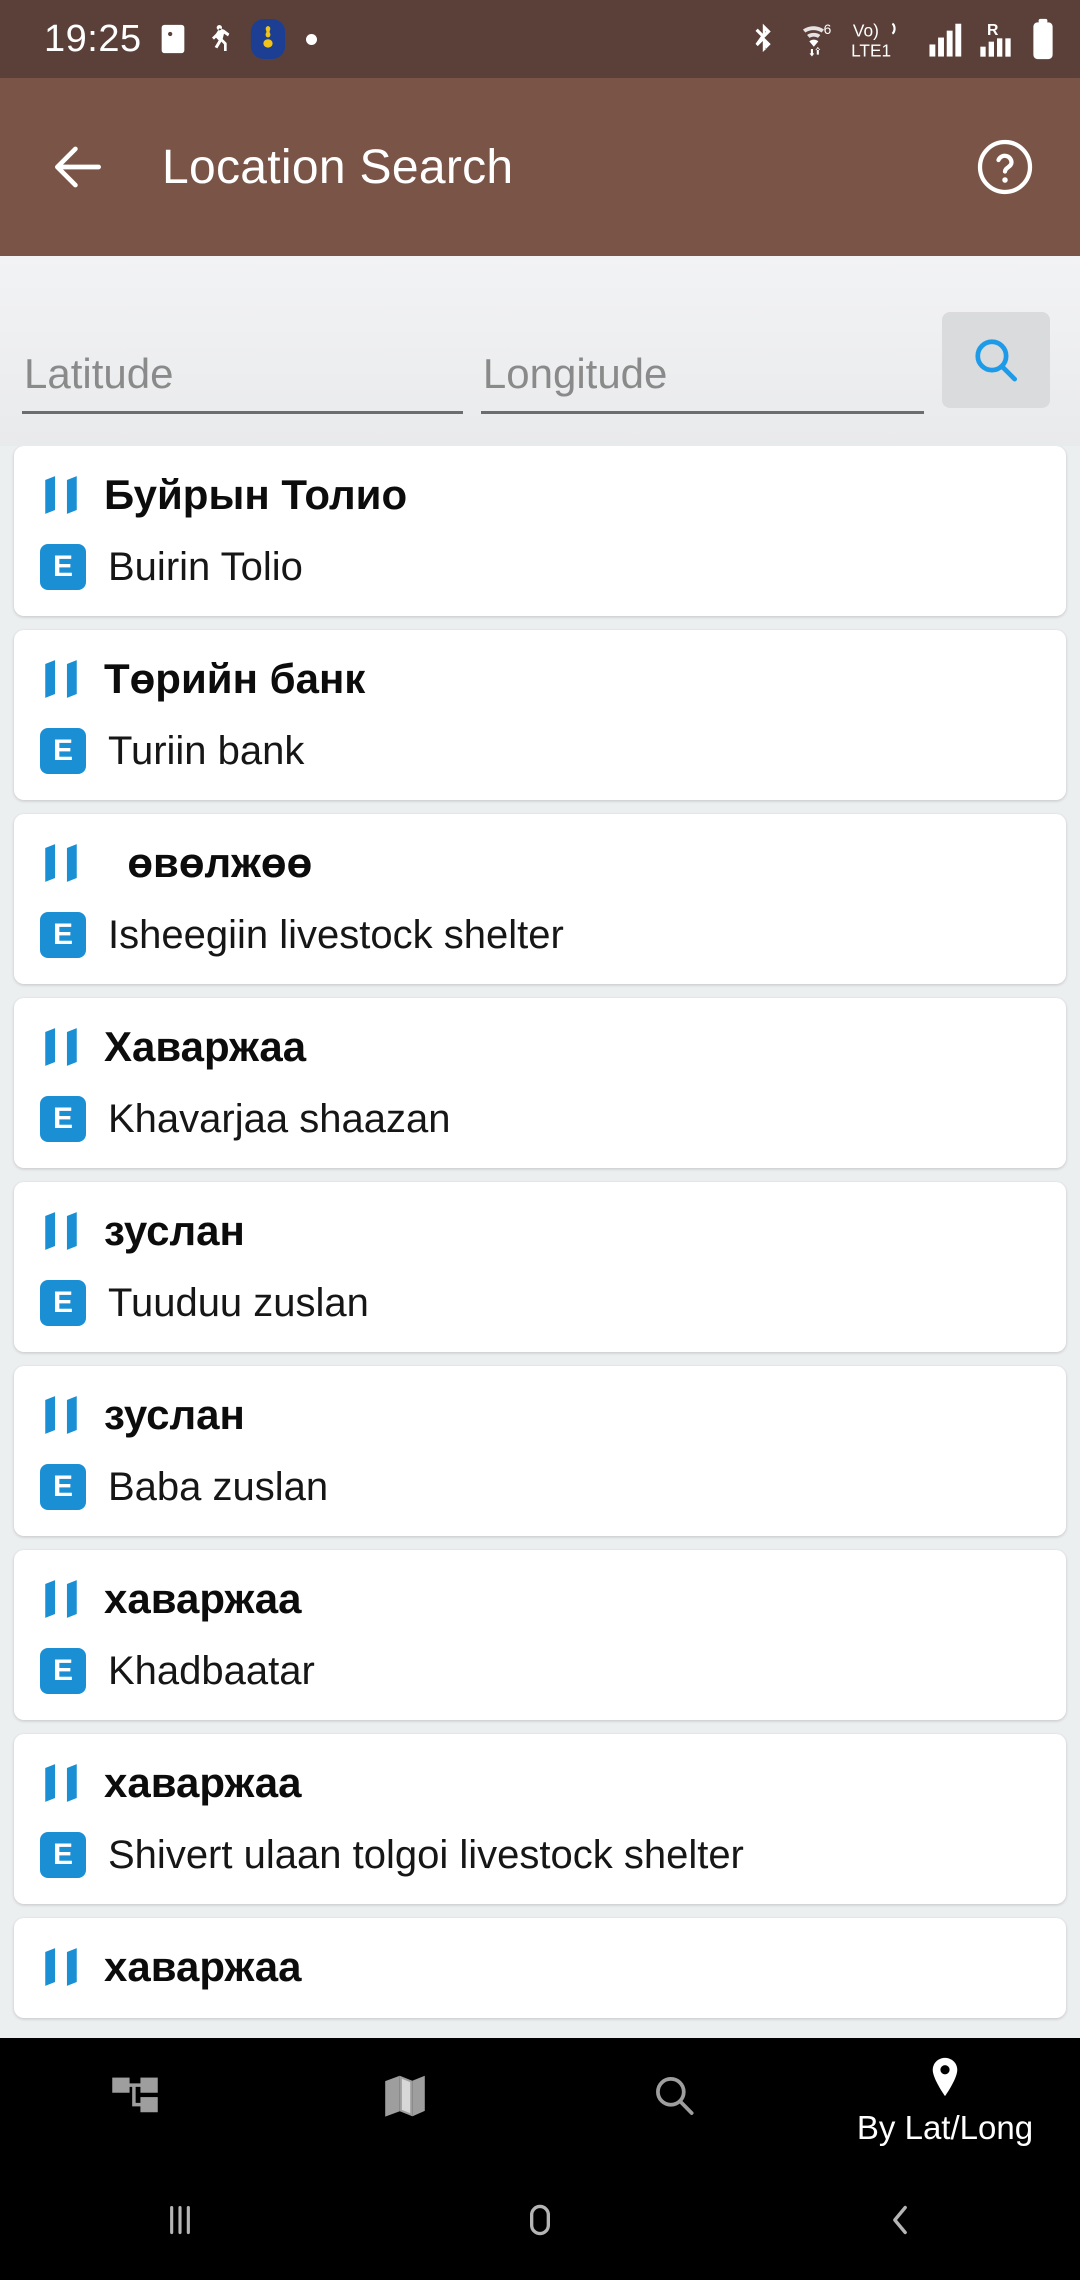  Describe the element at coordinates (814, 41) in the screenshot. I see `wifi-6-icon: 6` at that location.